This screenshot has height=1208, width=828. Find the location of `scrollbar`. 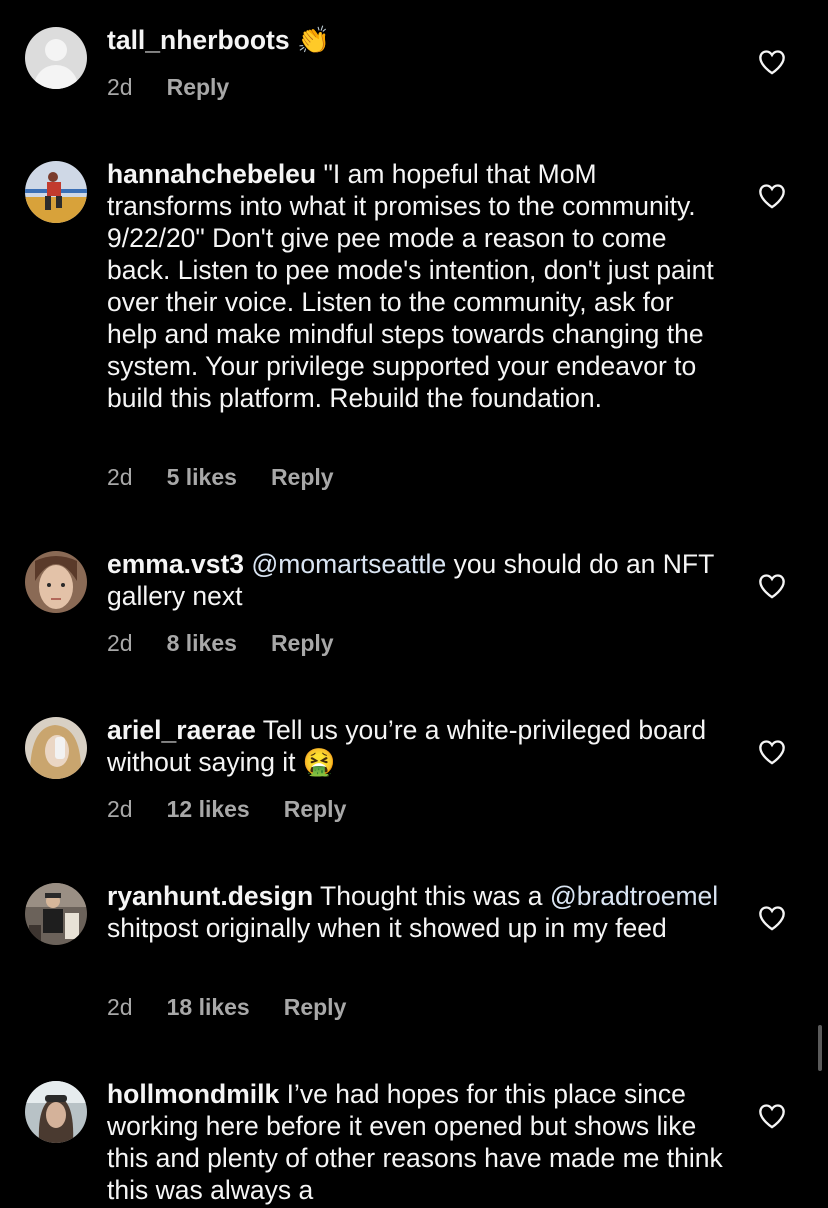

scrollbar is located at coordinates (820, 1048).